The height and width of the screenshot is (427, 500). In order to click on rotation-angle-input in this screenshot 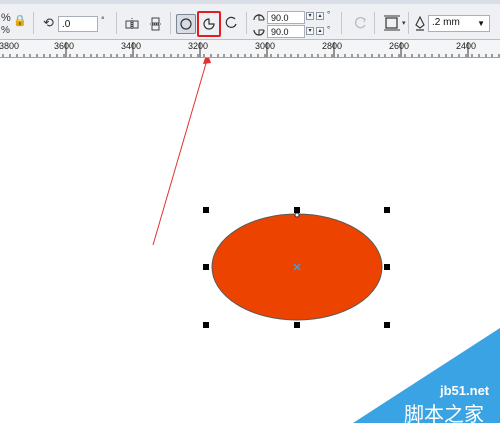, I will do `click(78, 24)`.